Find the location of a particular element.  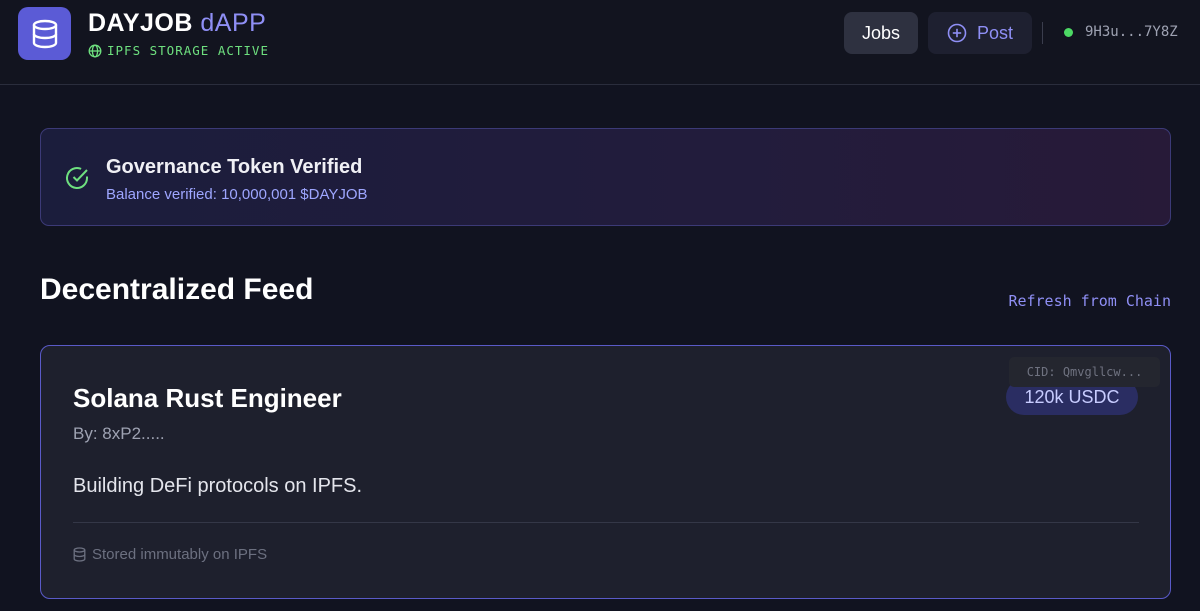

feed-title: Decentralized Feed is located at coordinates (177, 289).